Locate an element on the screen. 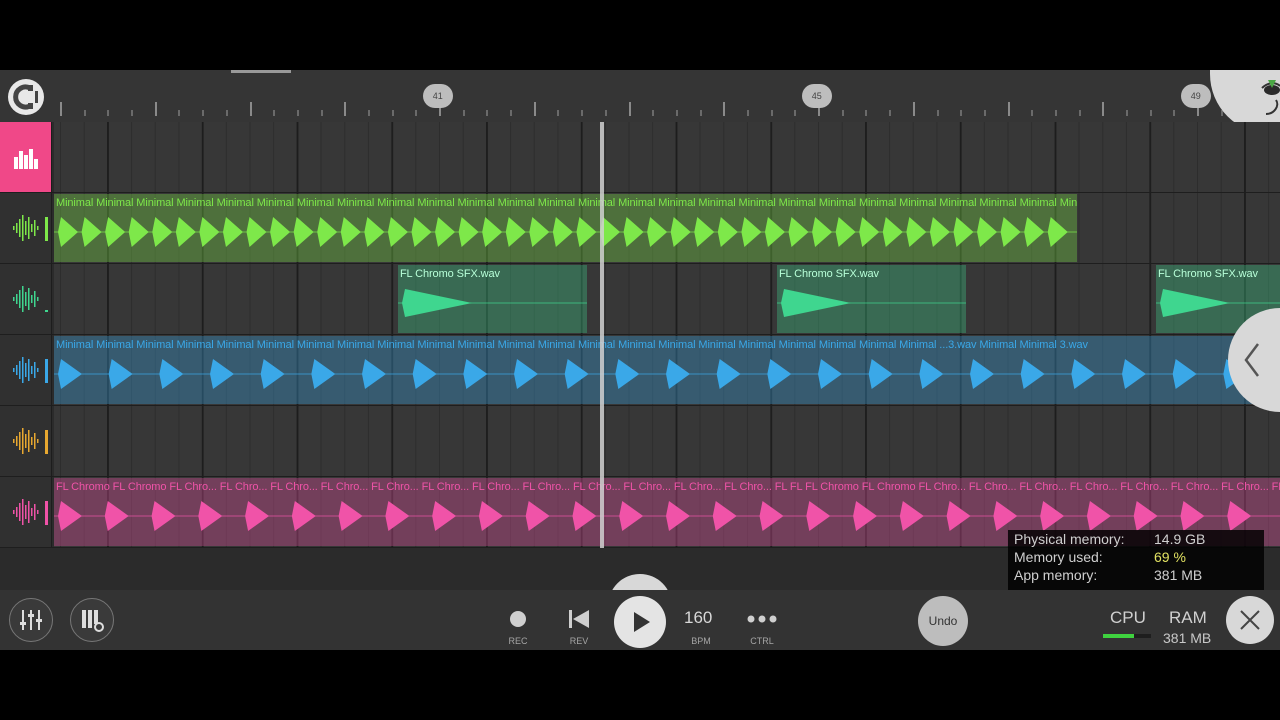 The image size is (1280, 720). record-button: REC is located at coordinates (518, 620).